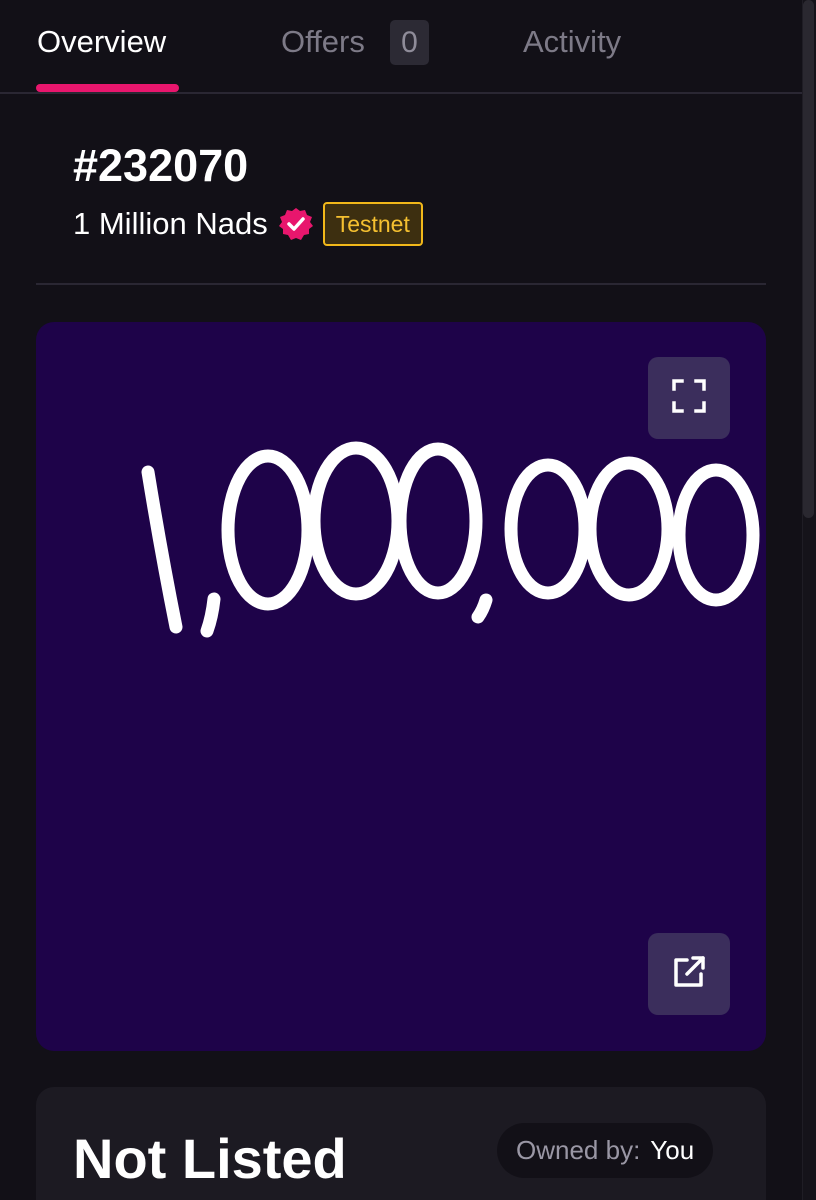 This screenshot has height=1200, width=816. Describe the element at coordinates (401, 1143) in the screenshot. I see `listing-status-card: Not Listed Owned by: You` at that location.